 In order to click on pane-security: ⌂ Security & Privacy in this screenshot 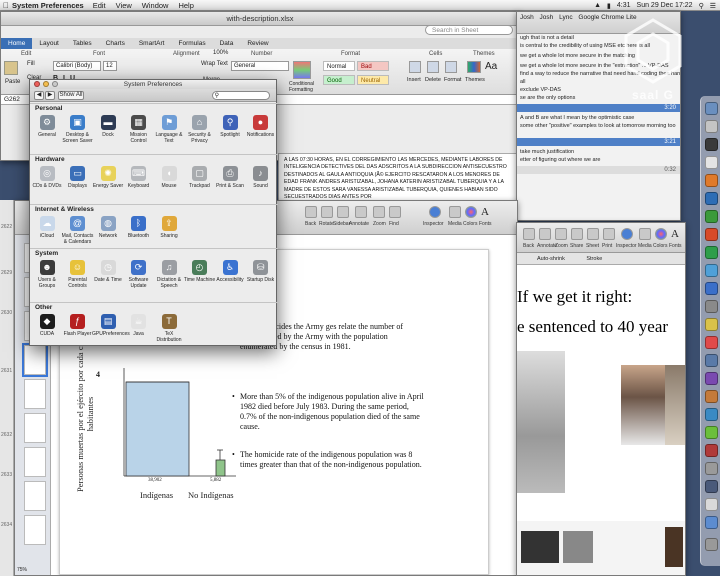, I will do `click(200, 129)`.